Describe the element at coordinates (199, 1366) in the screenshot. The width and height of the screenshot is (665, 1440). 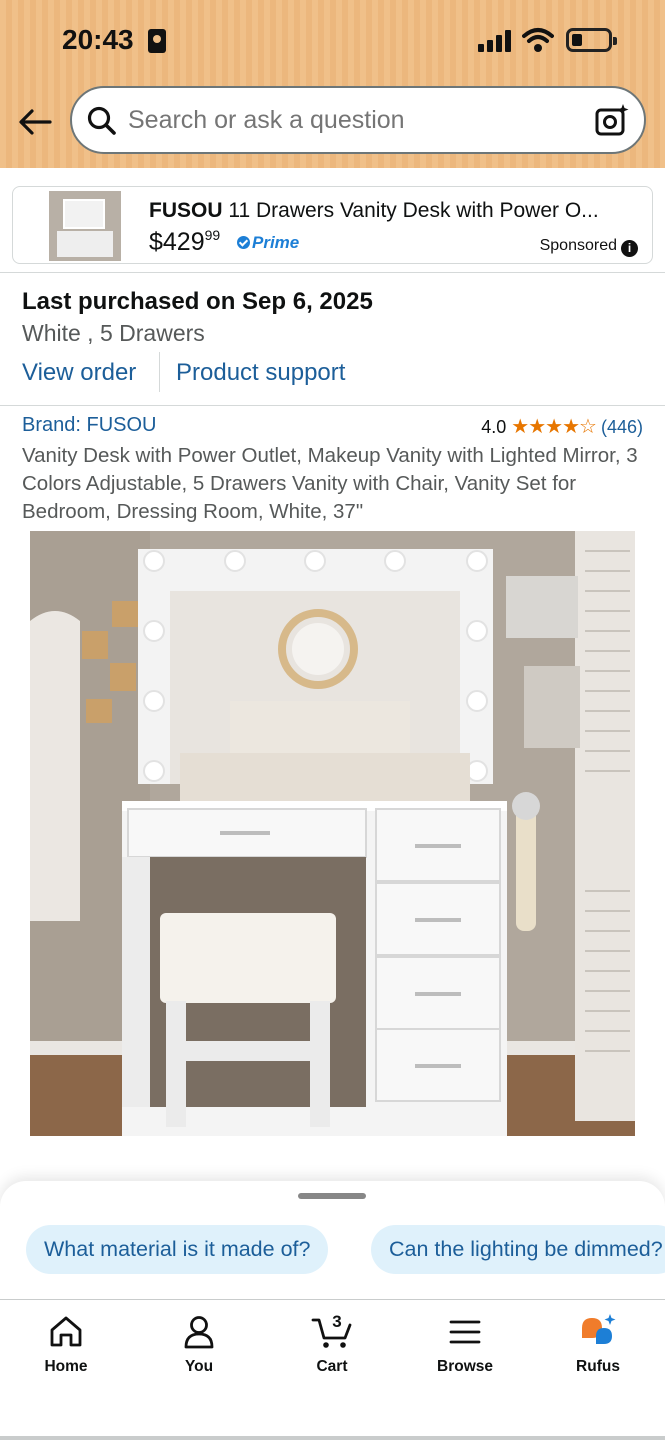
I see `nav-you-label: You` at that location.